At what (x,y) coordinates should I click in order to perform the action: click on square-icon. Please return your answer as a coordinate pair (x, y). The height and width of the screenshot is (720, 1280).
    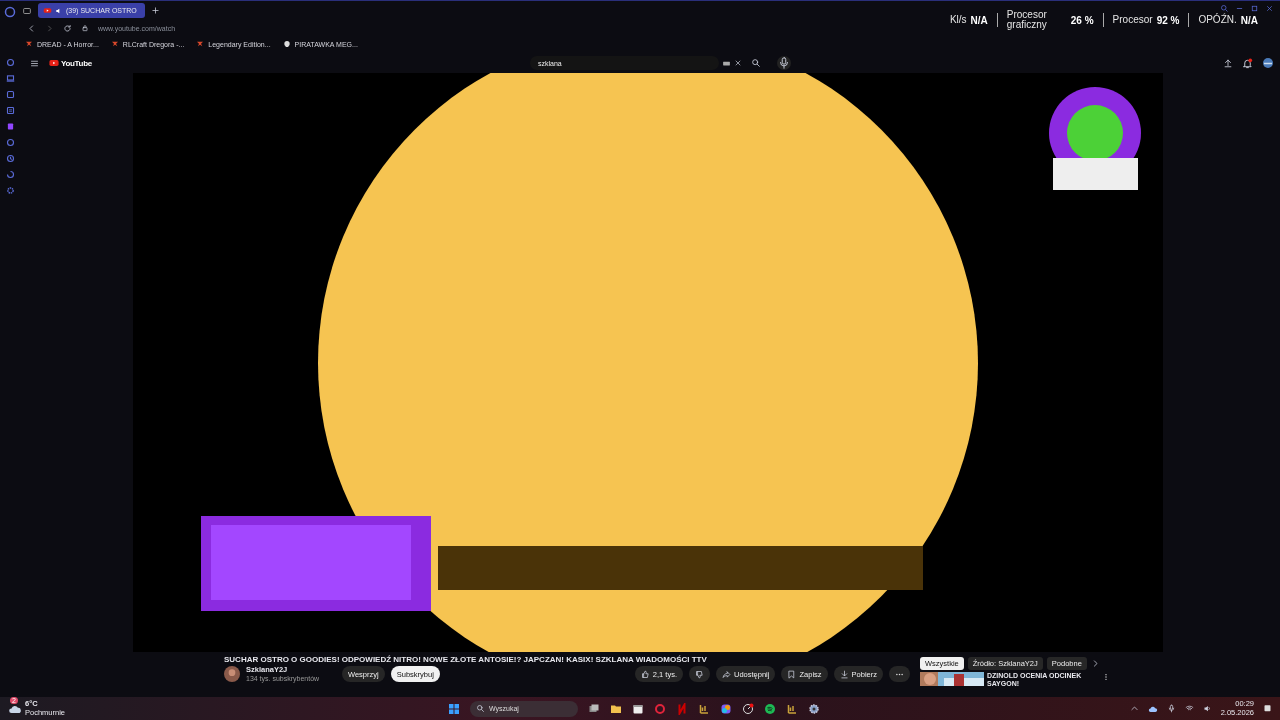
    Looking at the image, I should click on (10, 94).